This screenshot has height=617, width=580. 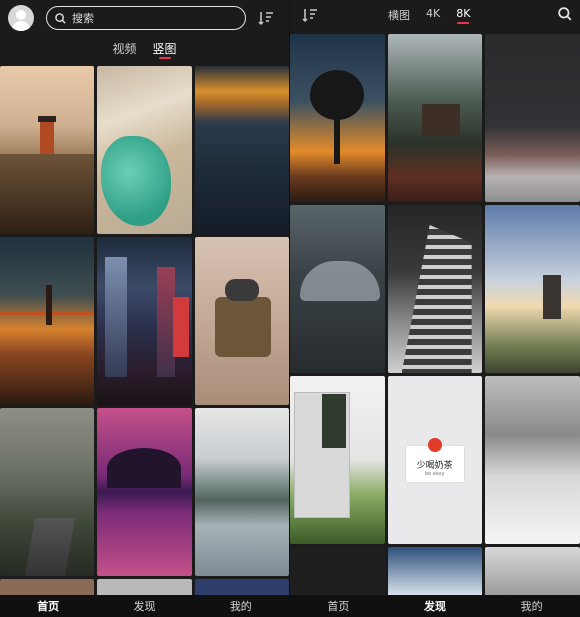 What do you see at coordinates (337, 118) in the screenshot?
I see `wallpaper-sunset-tree` at bounding box center [337, 118].